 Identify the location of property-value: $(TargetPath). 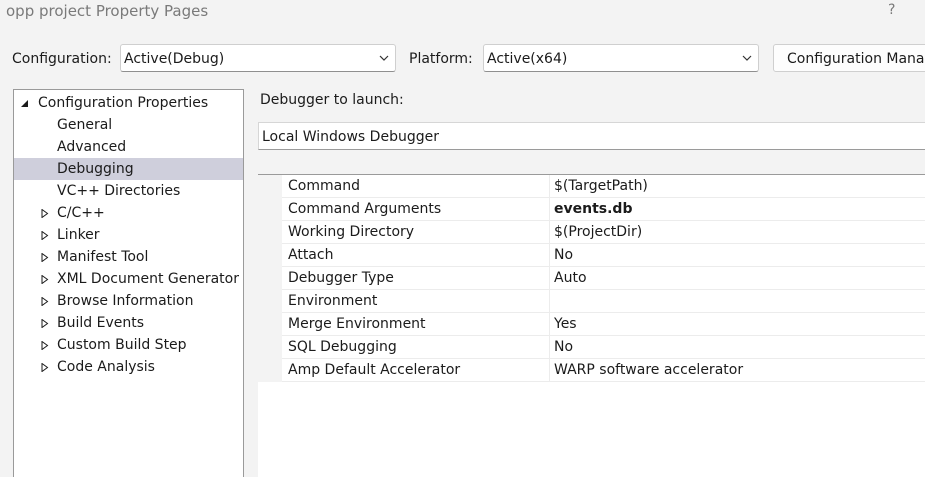
(601, 186).